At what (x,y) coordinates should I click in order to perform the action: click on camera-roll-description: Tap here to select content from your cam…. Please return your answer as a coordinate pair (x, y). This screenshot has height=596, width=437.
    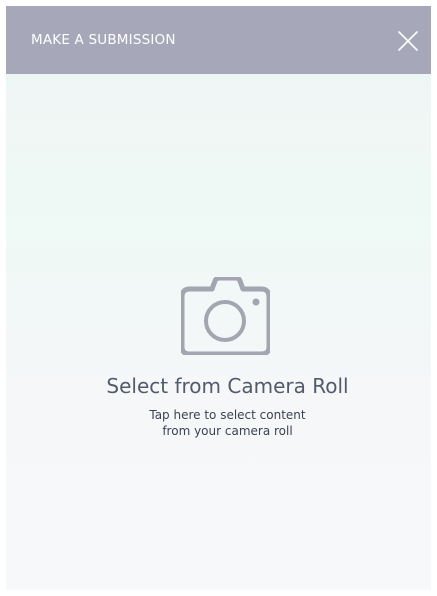
    Looking at the image, I should click on (227, 422).